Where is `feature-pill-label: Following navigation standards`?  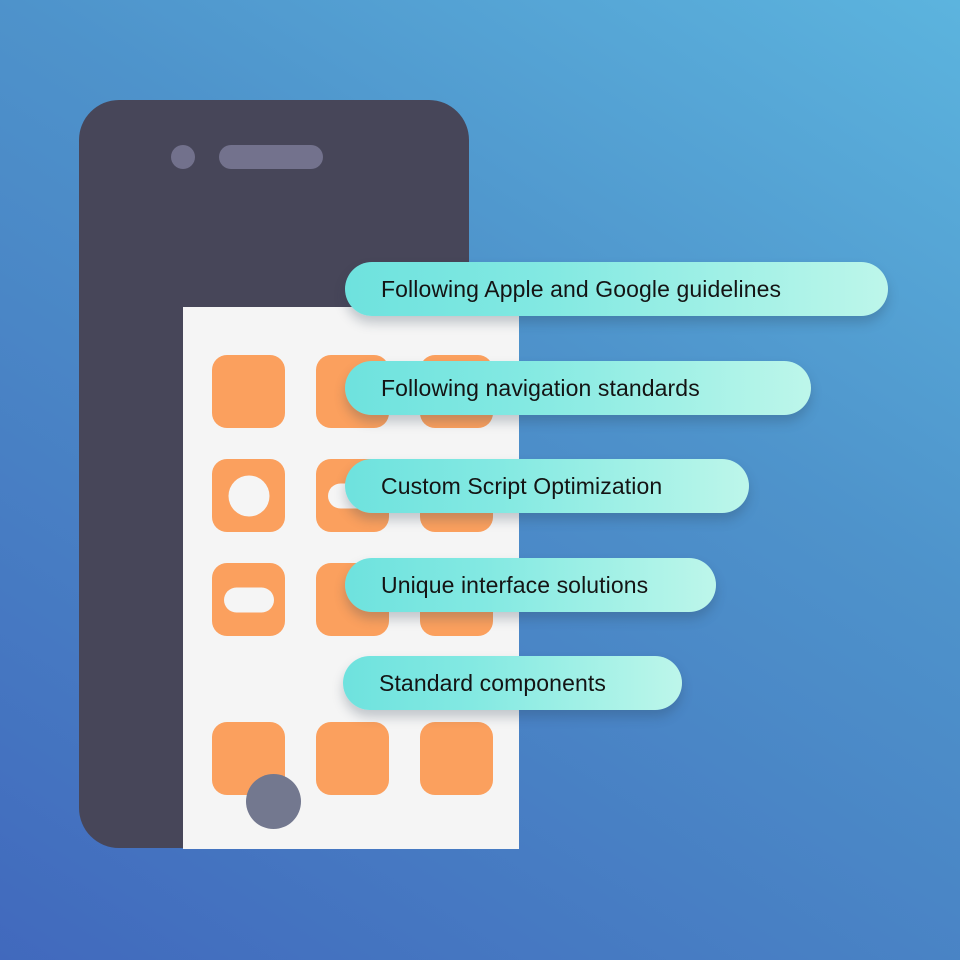 feature-pill-label: Following navigation standards is located at coordinates (540, 387).